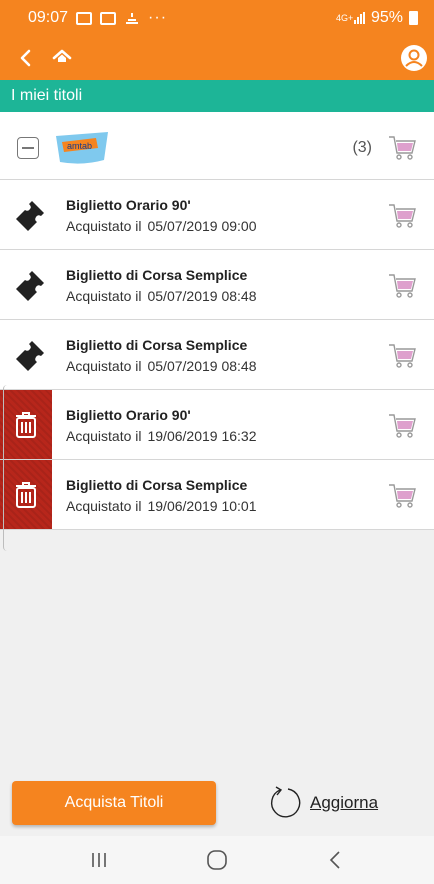  I want to click on collapse-button, so click(28, 148).